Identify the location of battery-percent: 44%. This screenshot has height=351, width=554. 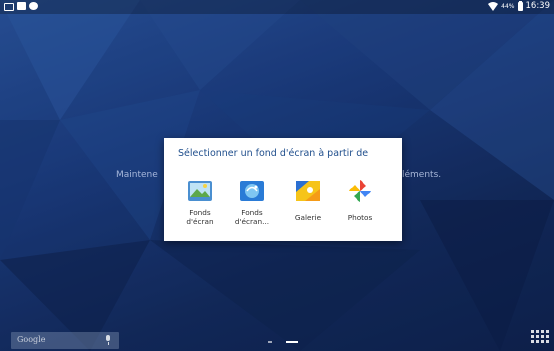
(508, 6).